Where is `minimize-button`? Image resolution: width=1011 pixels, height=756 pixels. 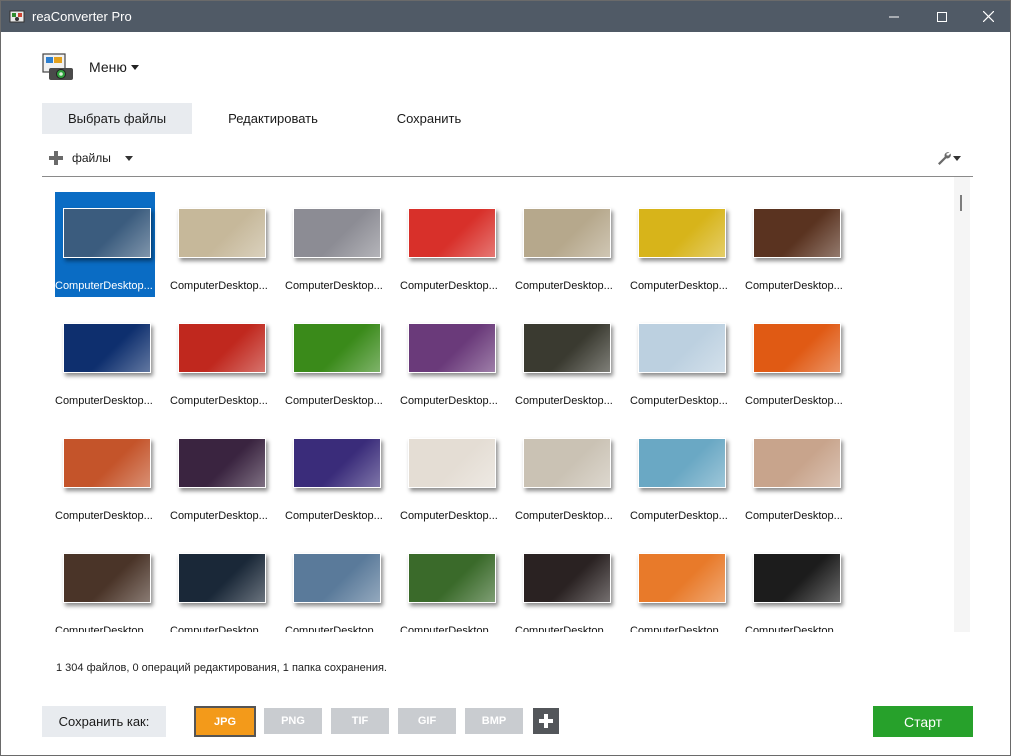
minimize-button is located at coordinates (894, 16).